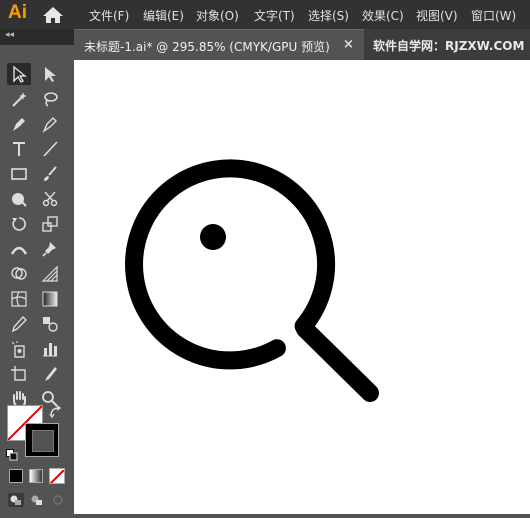 Image resolution: width=530 pixels, height=518 pixels. I want to click on rotate-tool, so click(19, 224).